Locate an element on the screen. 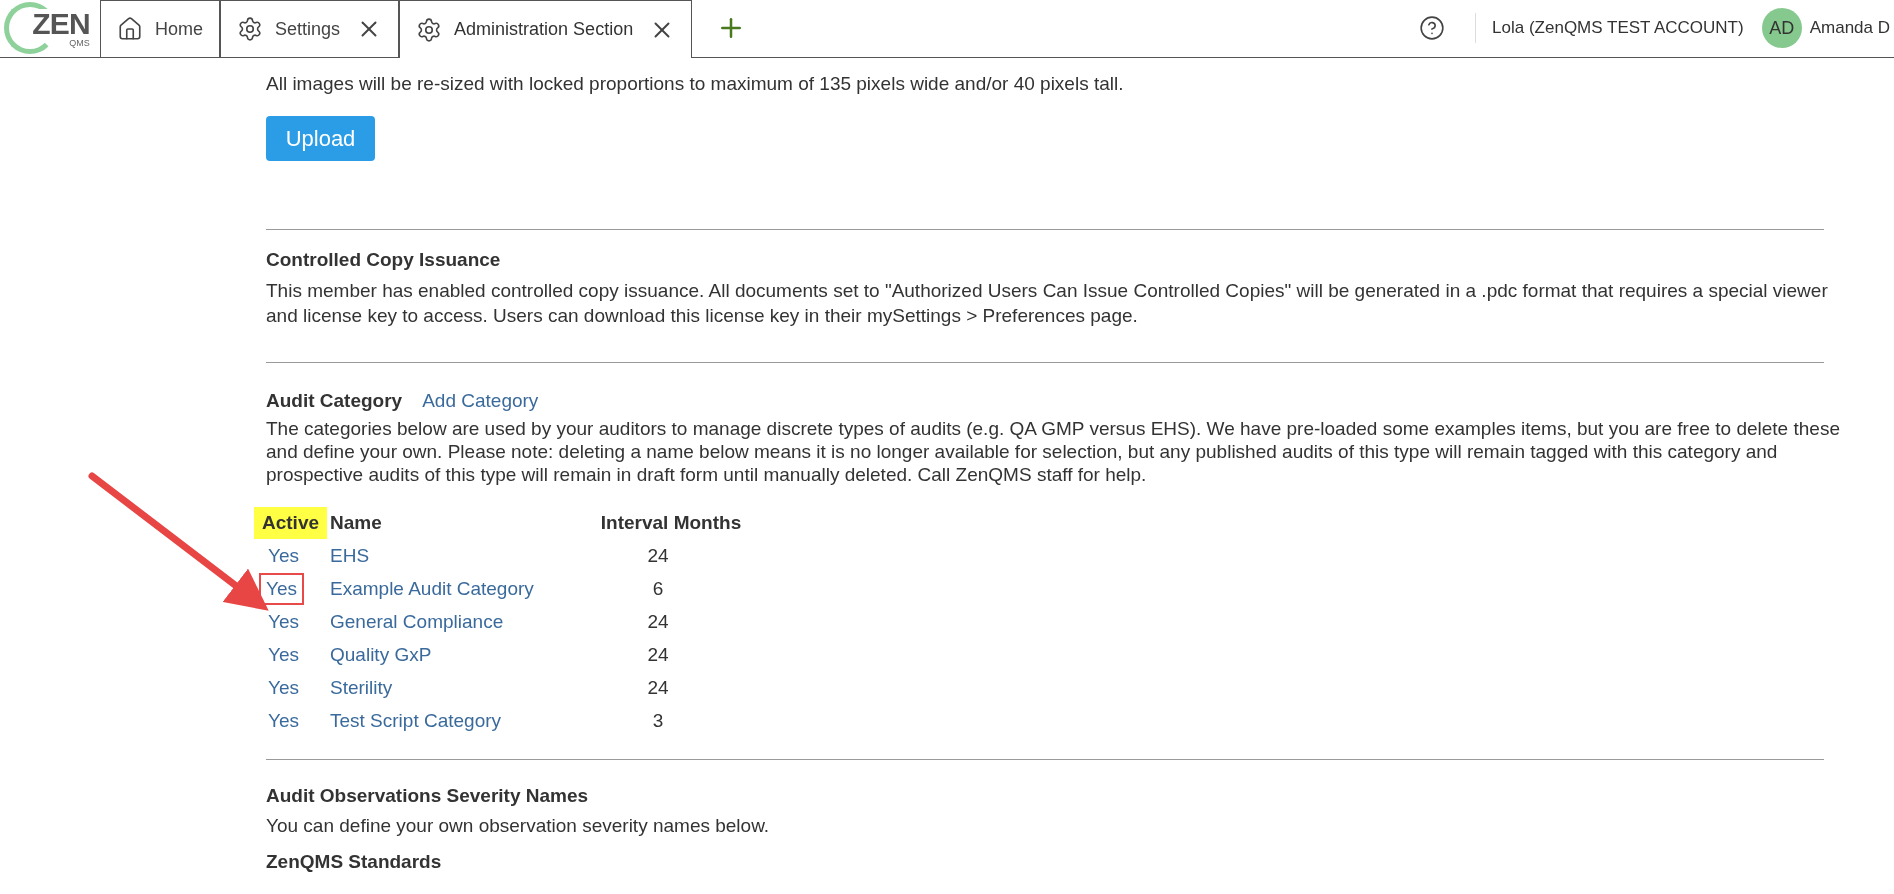  interval-months: 3 is located at coordinates (658, 720).